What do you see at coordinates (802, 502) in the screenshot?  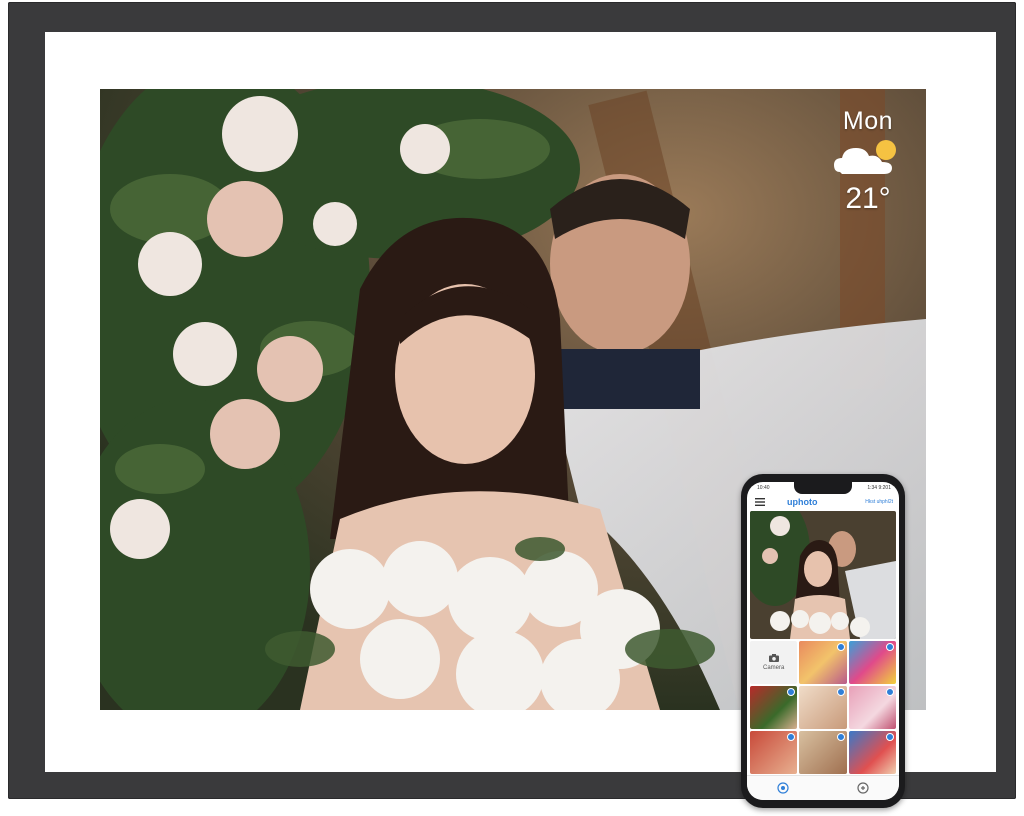 I see `app-logo: uphoto` at bounding box center [802, 502].